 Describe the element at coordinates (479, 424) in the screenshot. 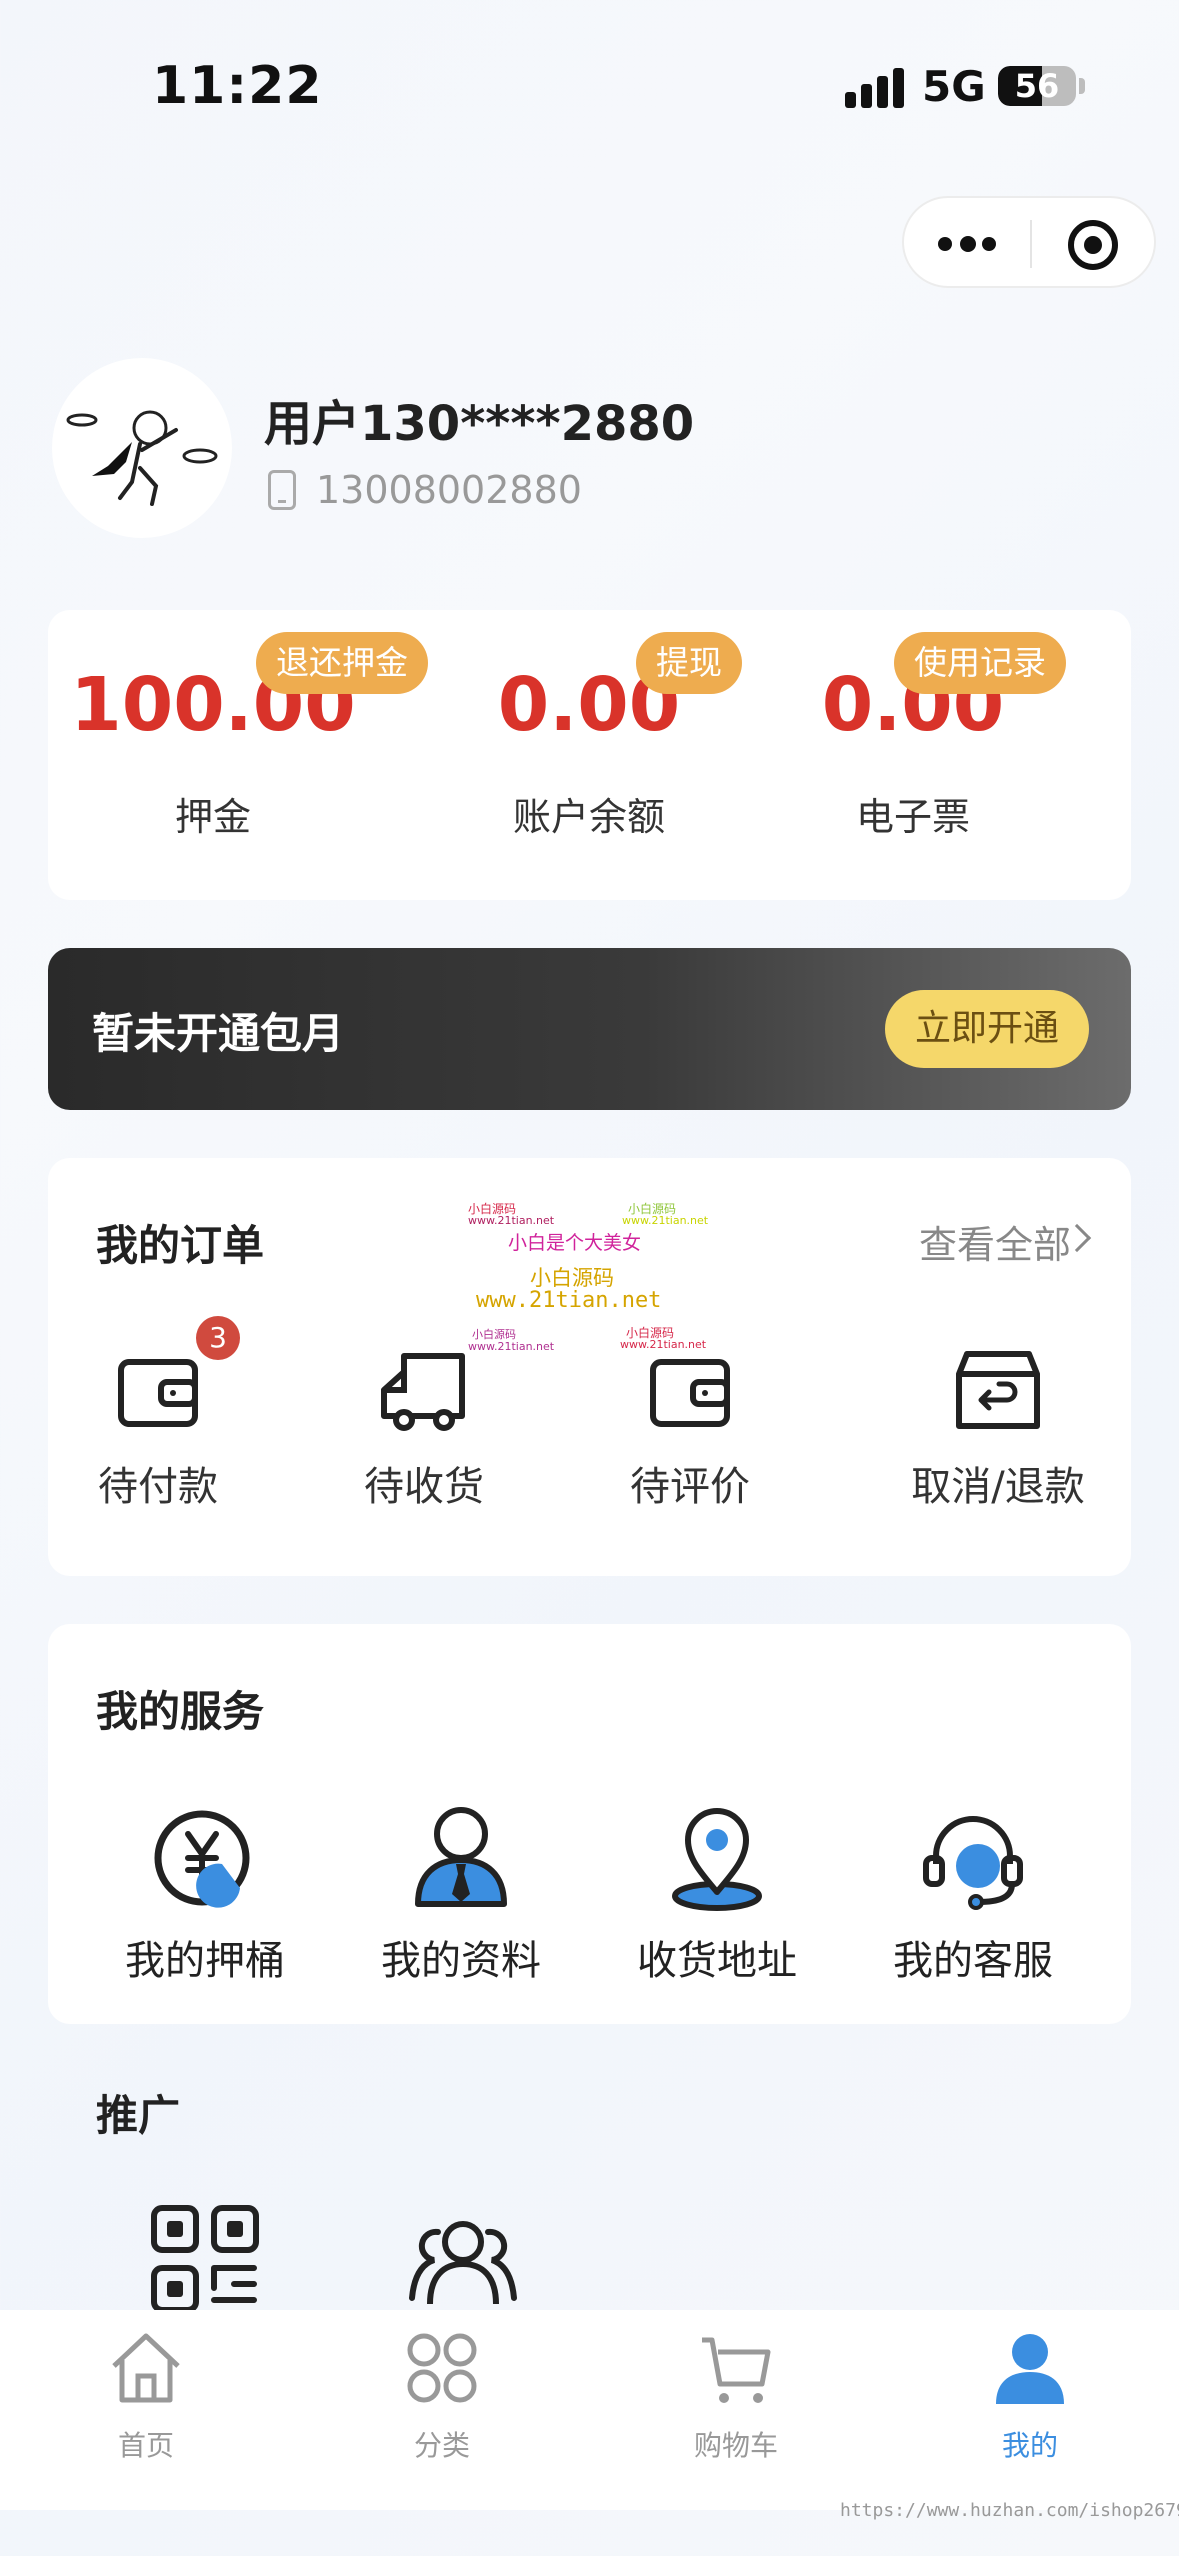

I see `username: 用户130****2880` at that location.